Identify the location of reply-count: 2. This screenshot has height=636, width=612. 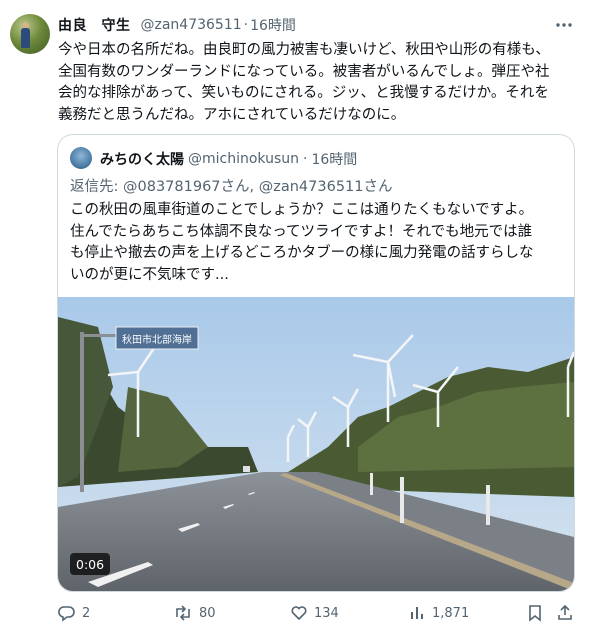
(86, 613).